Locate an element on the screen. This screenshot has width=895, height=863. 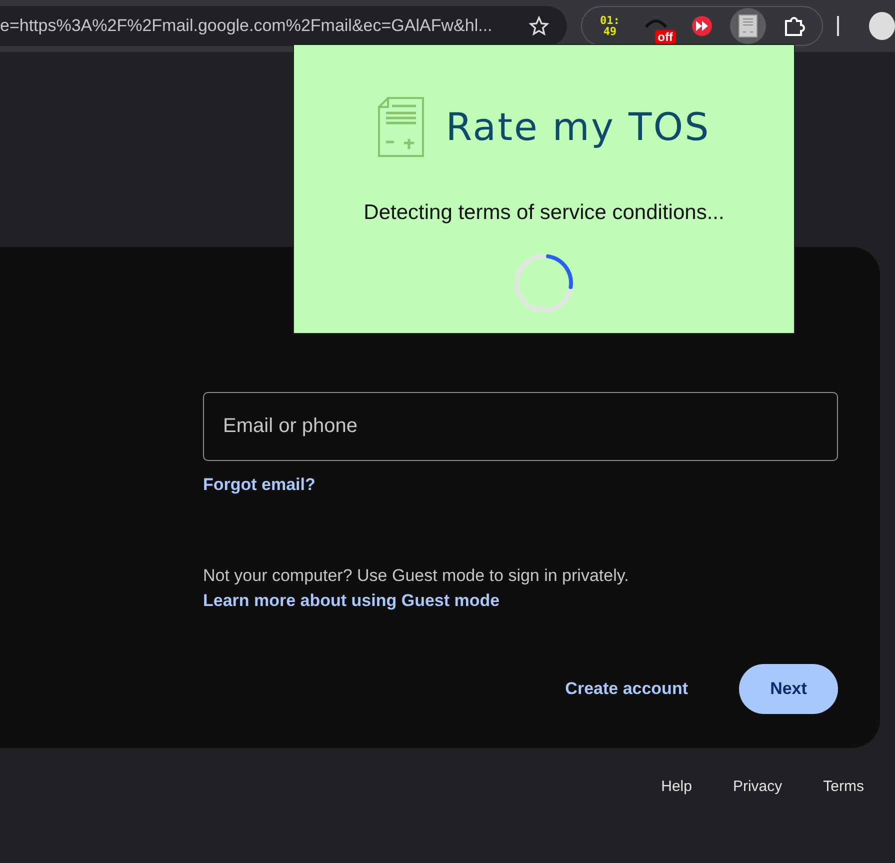
forgot-email-link: Forgot email? is located at coordinates (259, 485).